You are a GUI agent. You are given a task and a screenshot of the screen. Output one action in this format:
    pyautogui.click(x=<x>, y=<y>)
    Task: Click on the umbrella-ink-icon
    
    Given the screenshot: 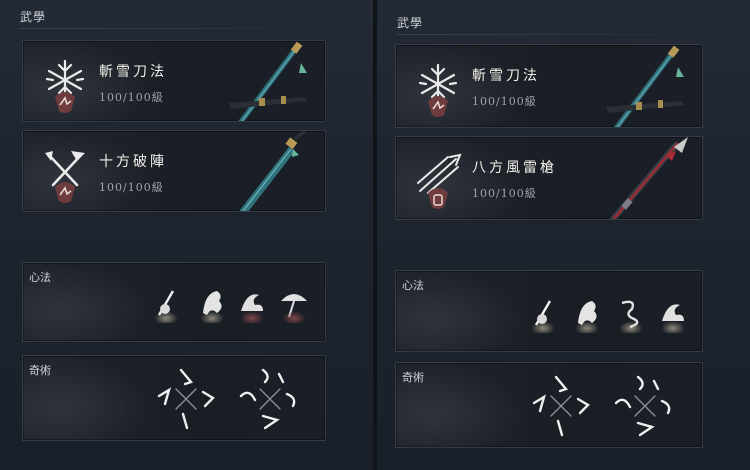 What is the action you would take?
    pyautogui.click(x=294, y=306)
    